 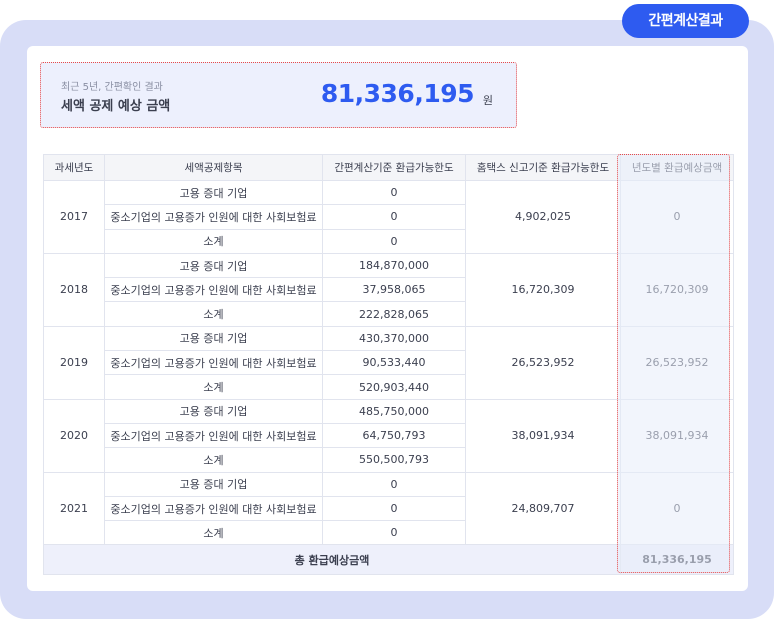 I want to click on result-badge: 간편계산결과, so click(x=685, y=21).